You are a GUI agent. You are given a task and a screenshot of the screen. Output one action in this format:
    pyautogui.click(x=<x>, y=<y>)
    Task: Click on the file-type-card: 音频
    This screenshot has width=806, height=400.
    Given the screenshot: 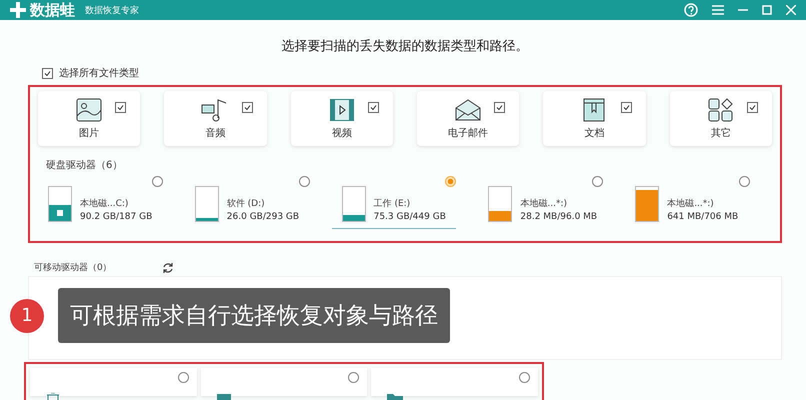 What is the action you would take?
    pyautogui.click(x=215, y=118)
    